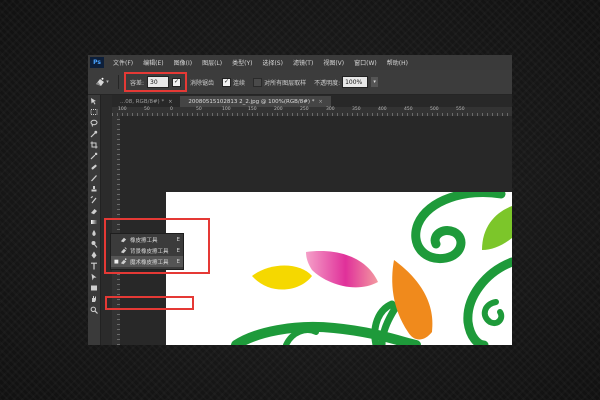  I want to click on gradient-icon, so click(94, 222).